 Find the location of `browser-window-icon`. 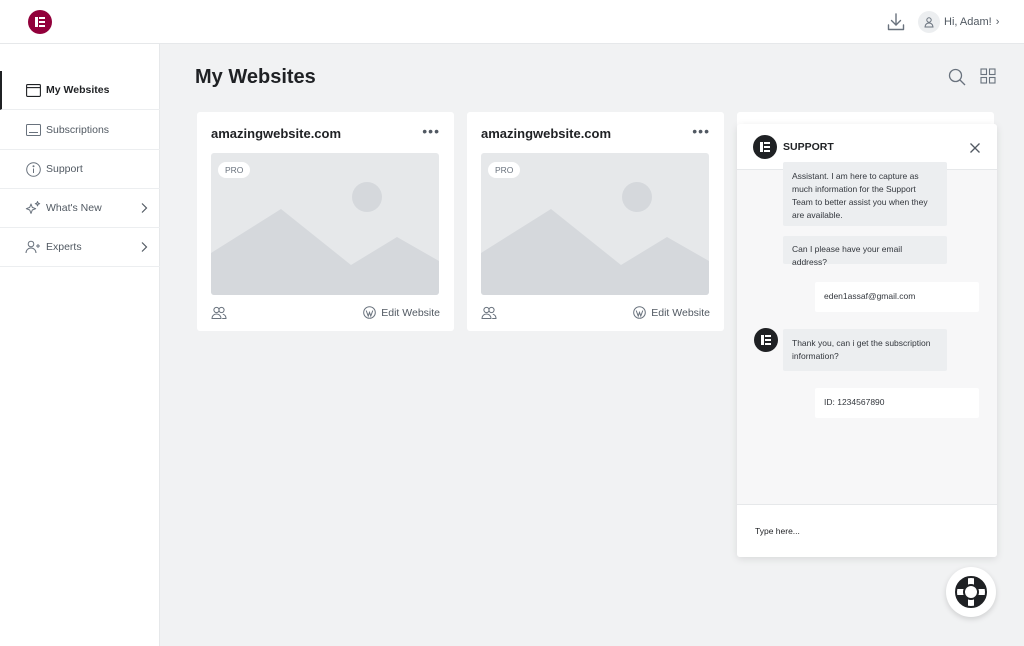

browser-window-icon is located at coordinates (33, 90).